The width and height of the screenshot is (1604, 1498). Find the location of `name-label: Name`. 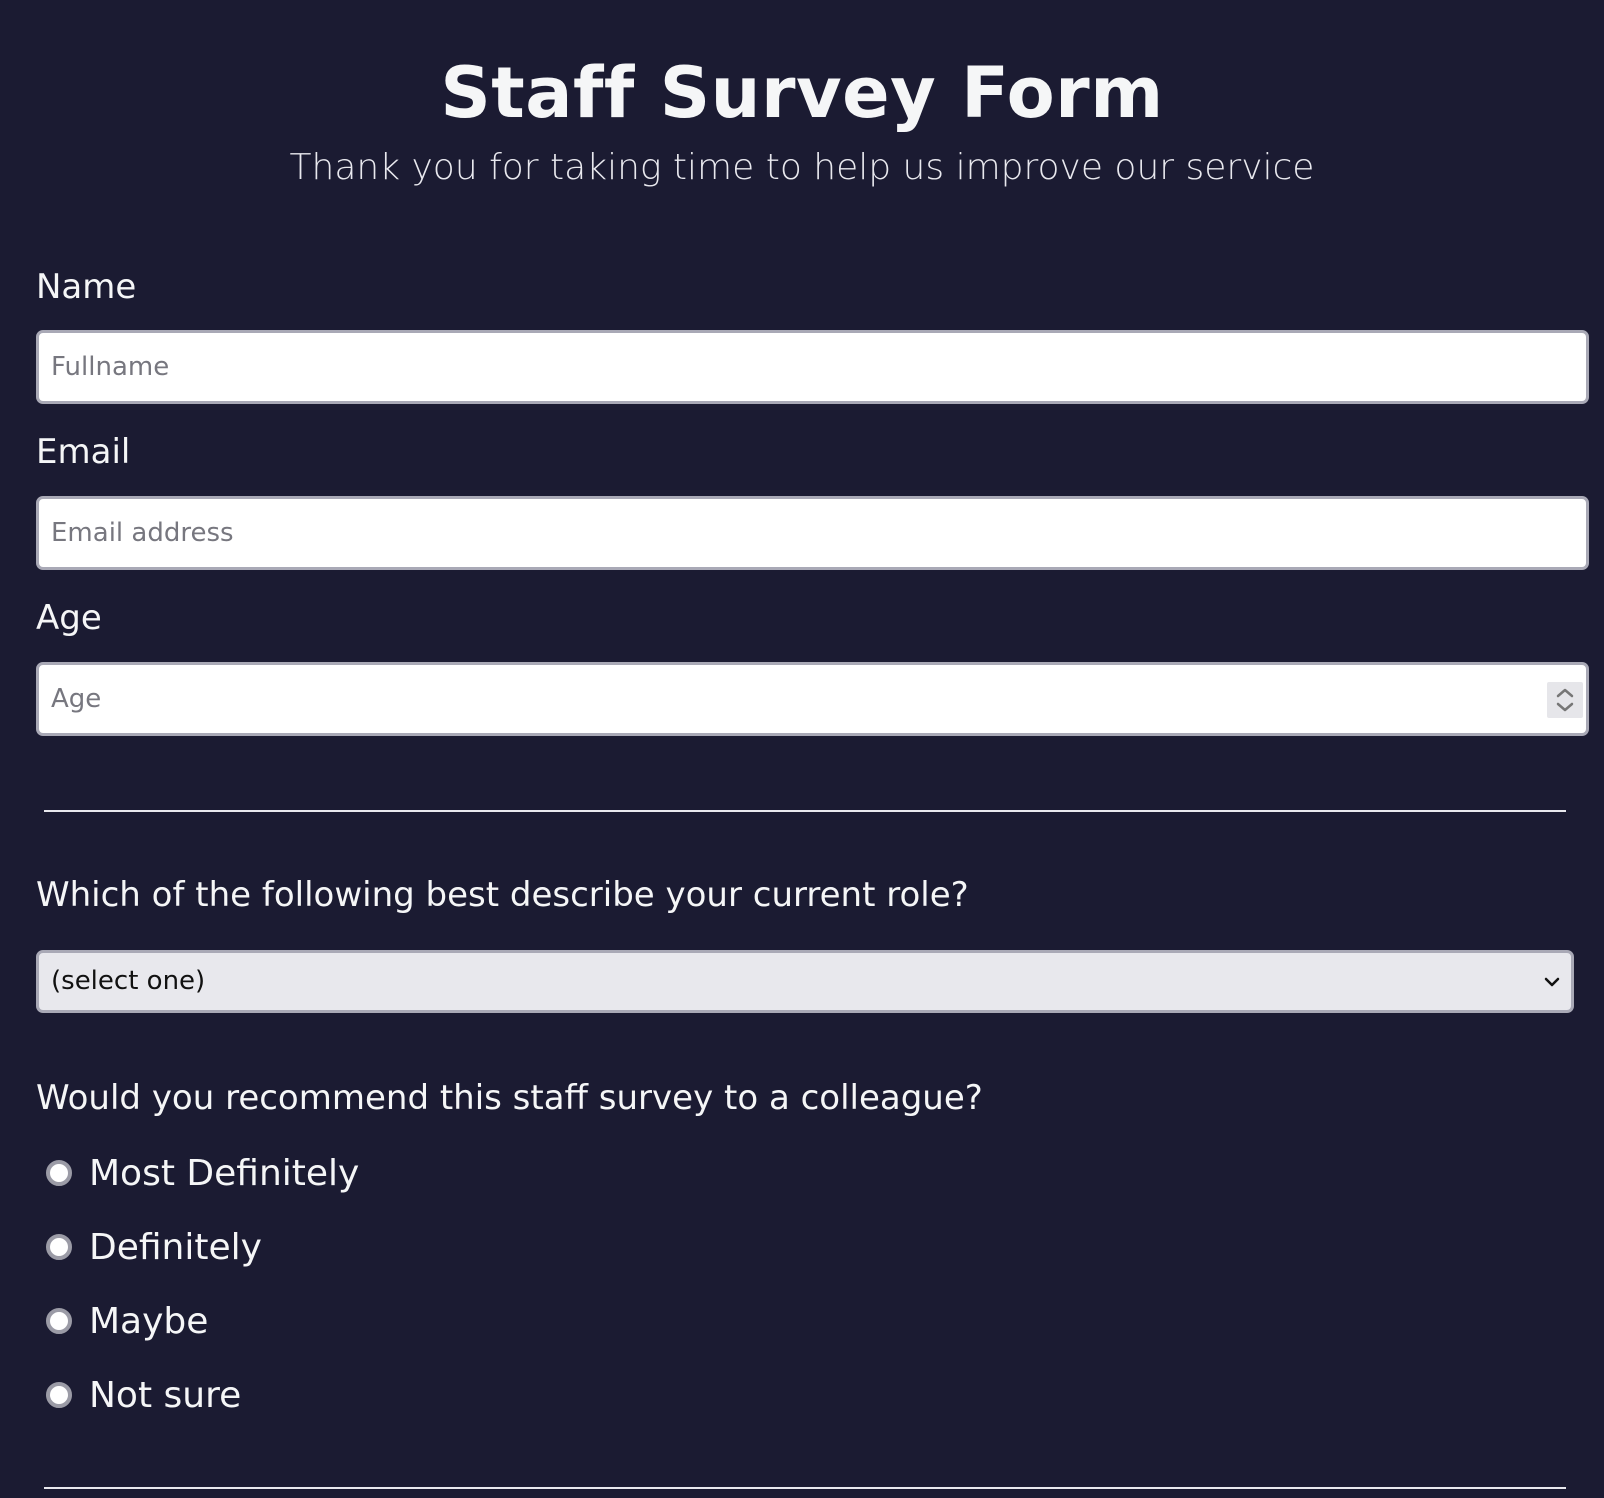

name-label: Name is located at coordinates (86, 287).